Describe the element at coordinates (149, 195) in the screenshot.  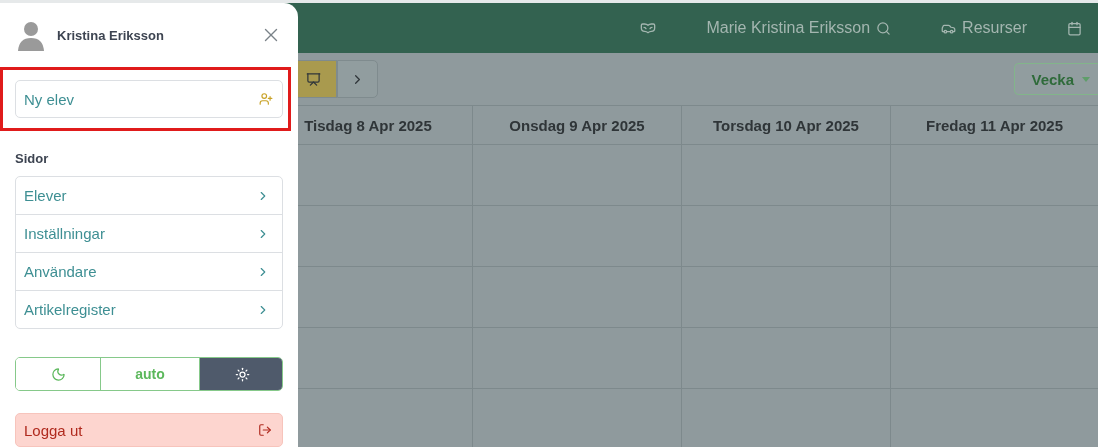
I see `menu-item: Elever` at that location.